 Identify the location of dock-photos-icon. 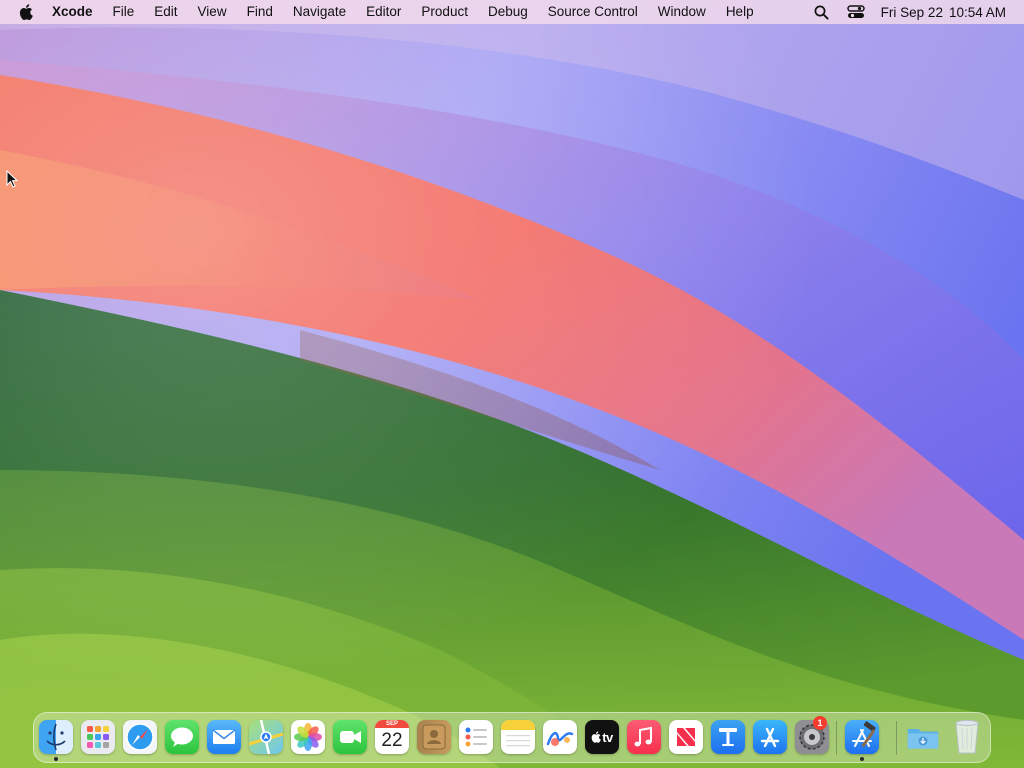
(308, 737).